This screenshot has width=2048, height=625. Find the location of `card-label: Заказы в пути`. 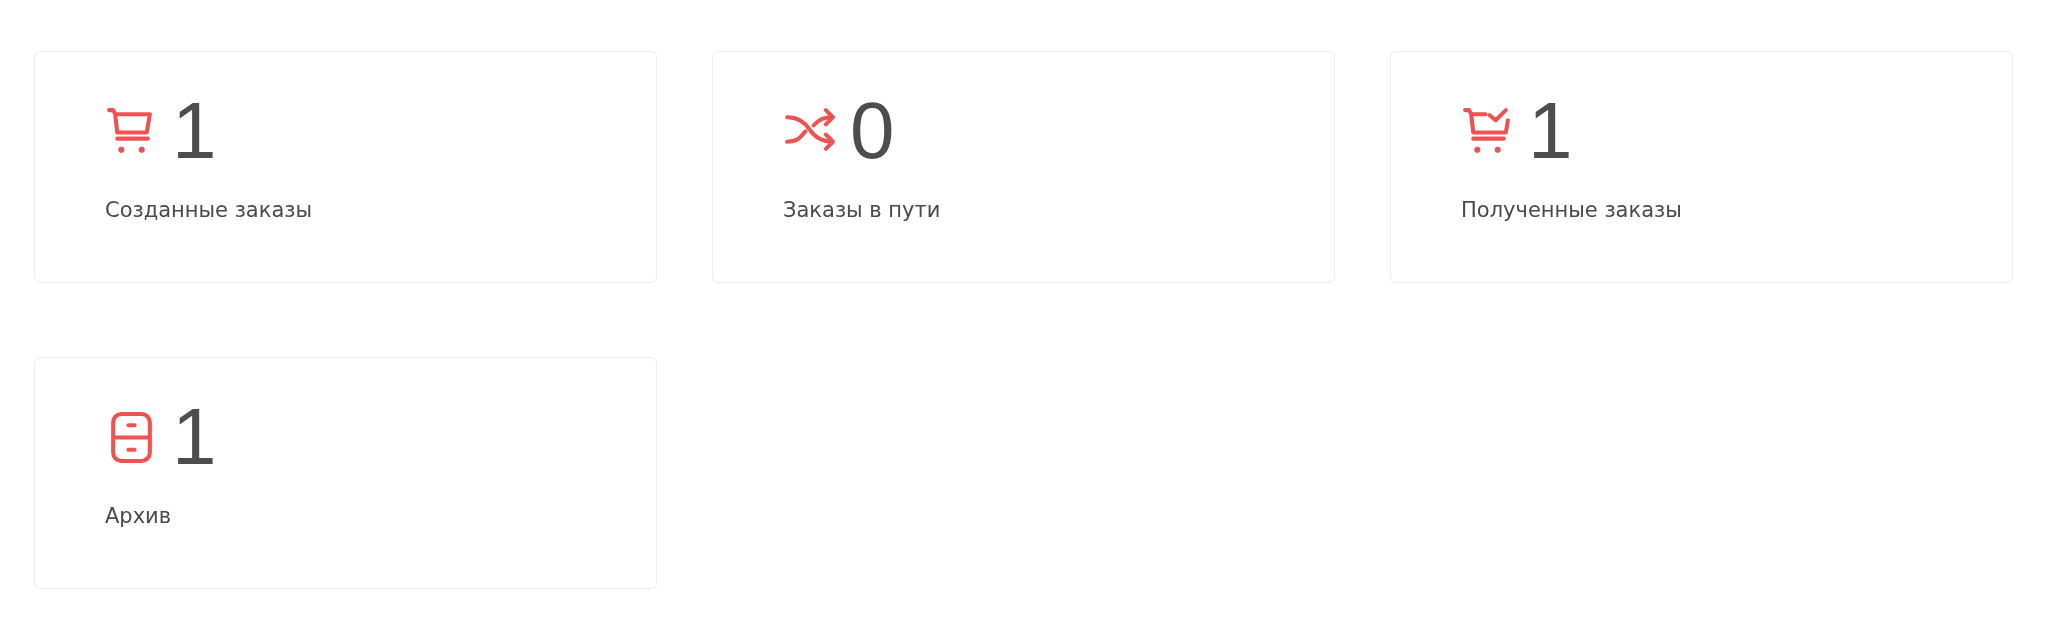

card-label: Заказы в пути is located at coordinates (862, 210).